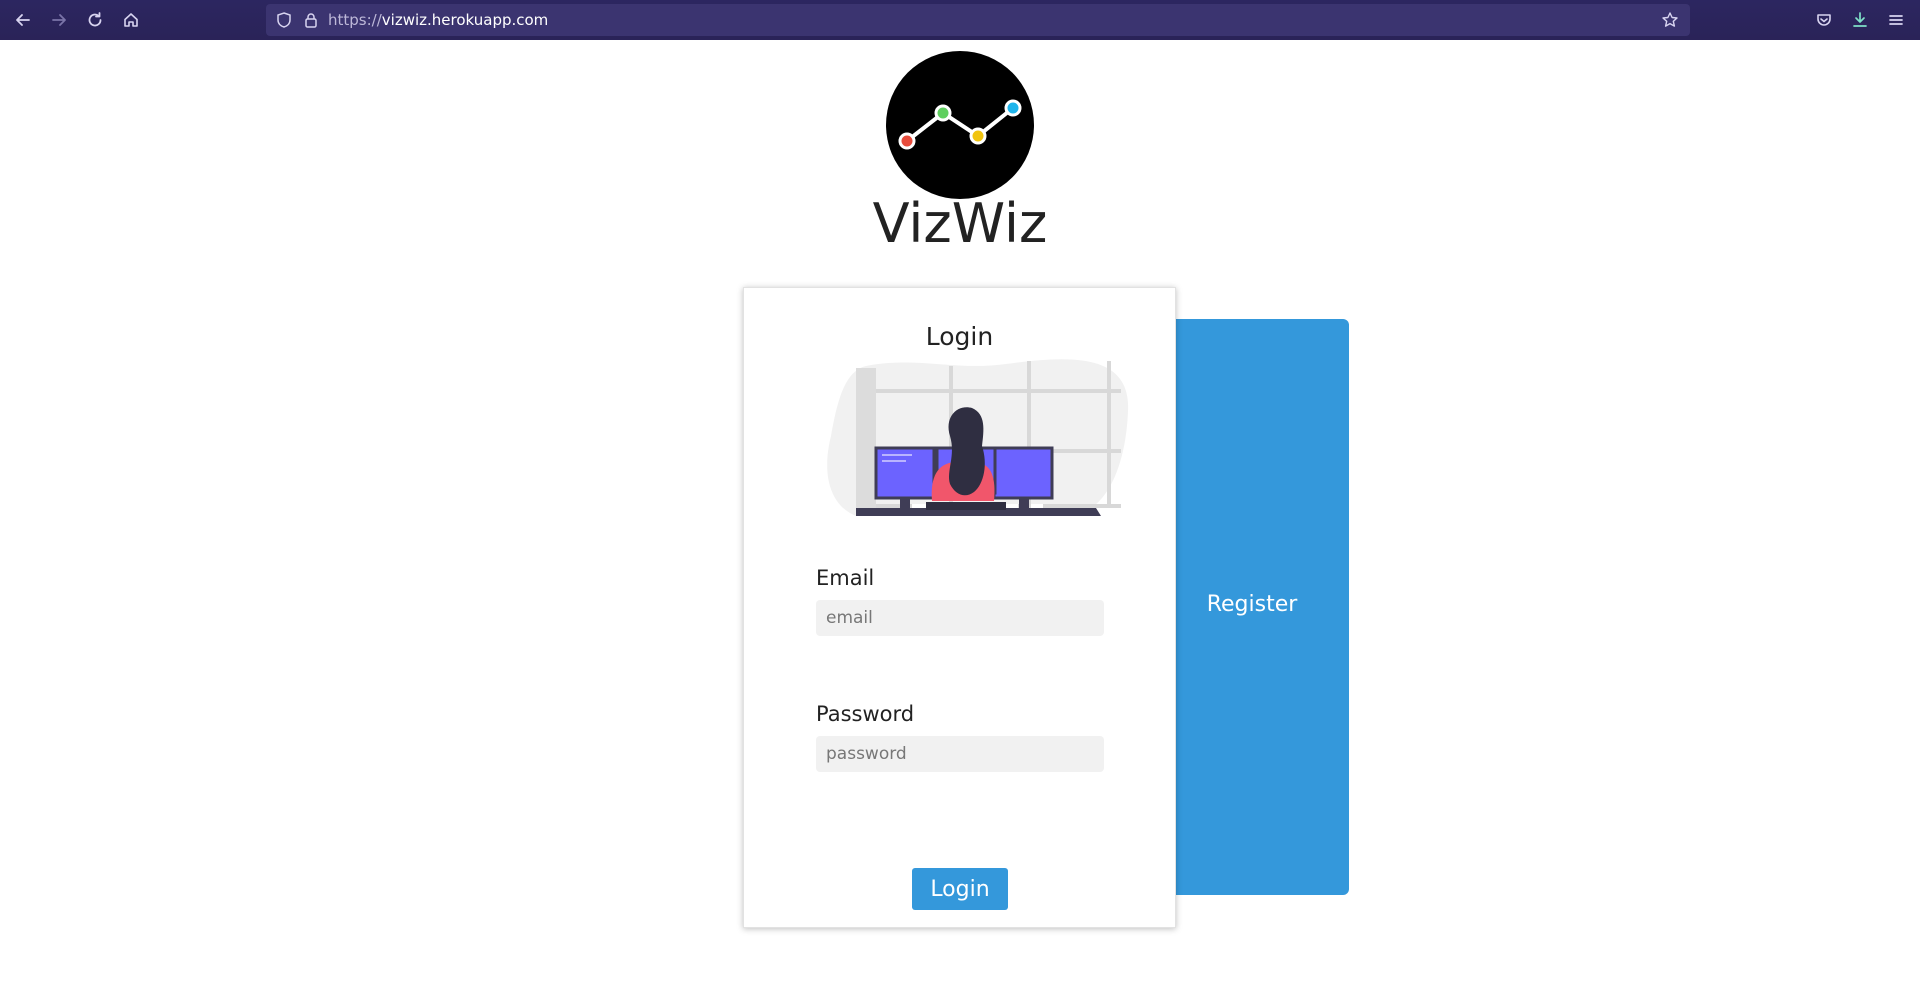 The height and width of the screenshot is (1008, 1920). I want to click on menu-icon, so click(1896, 20).